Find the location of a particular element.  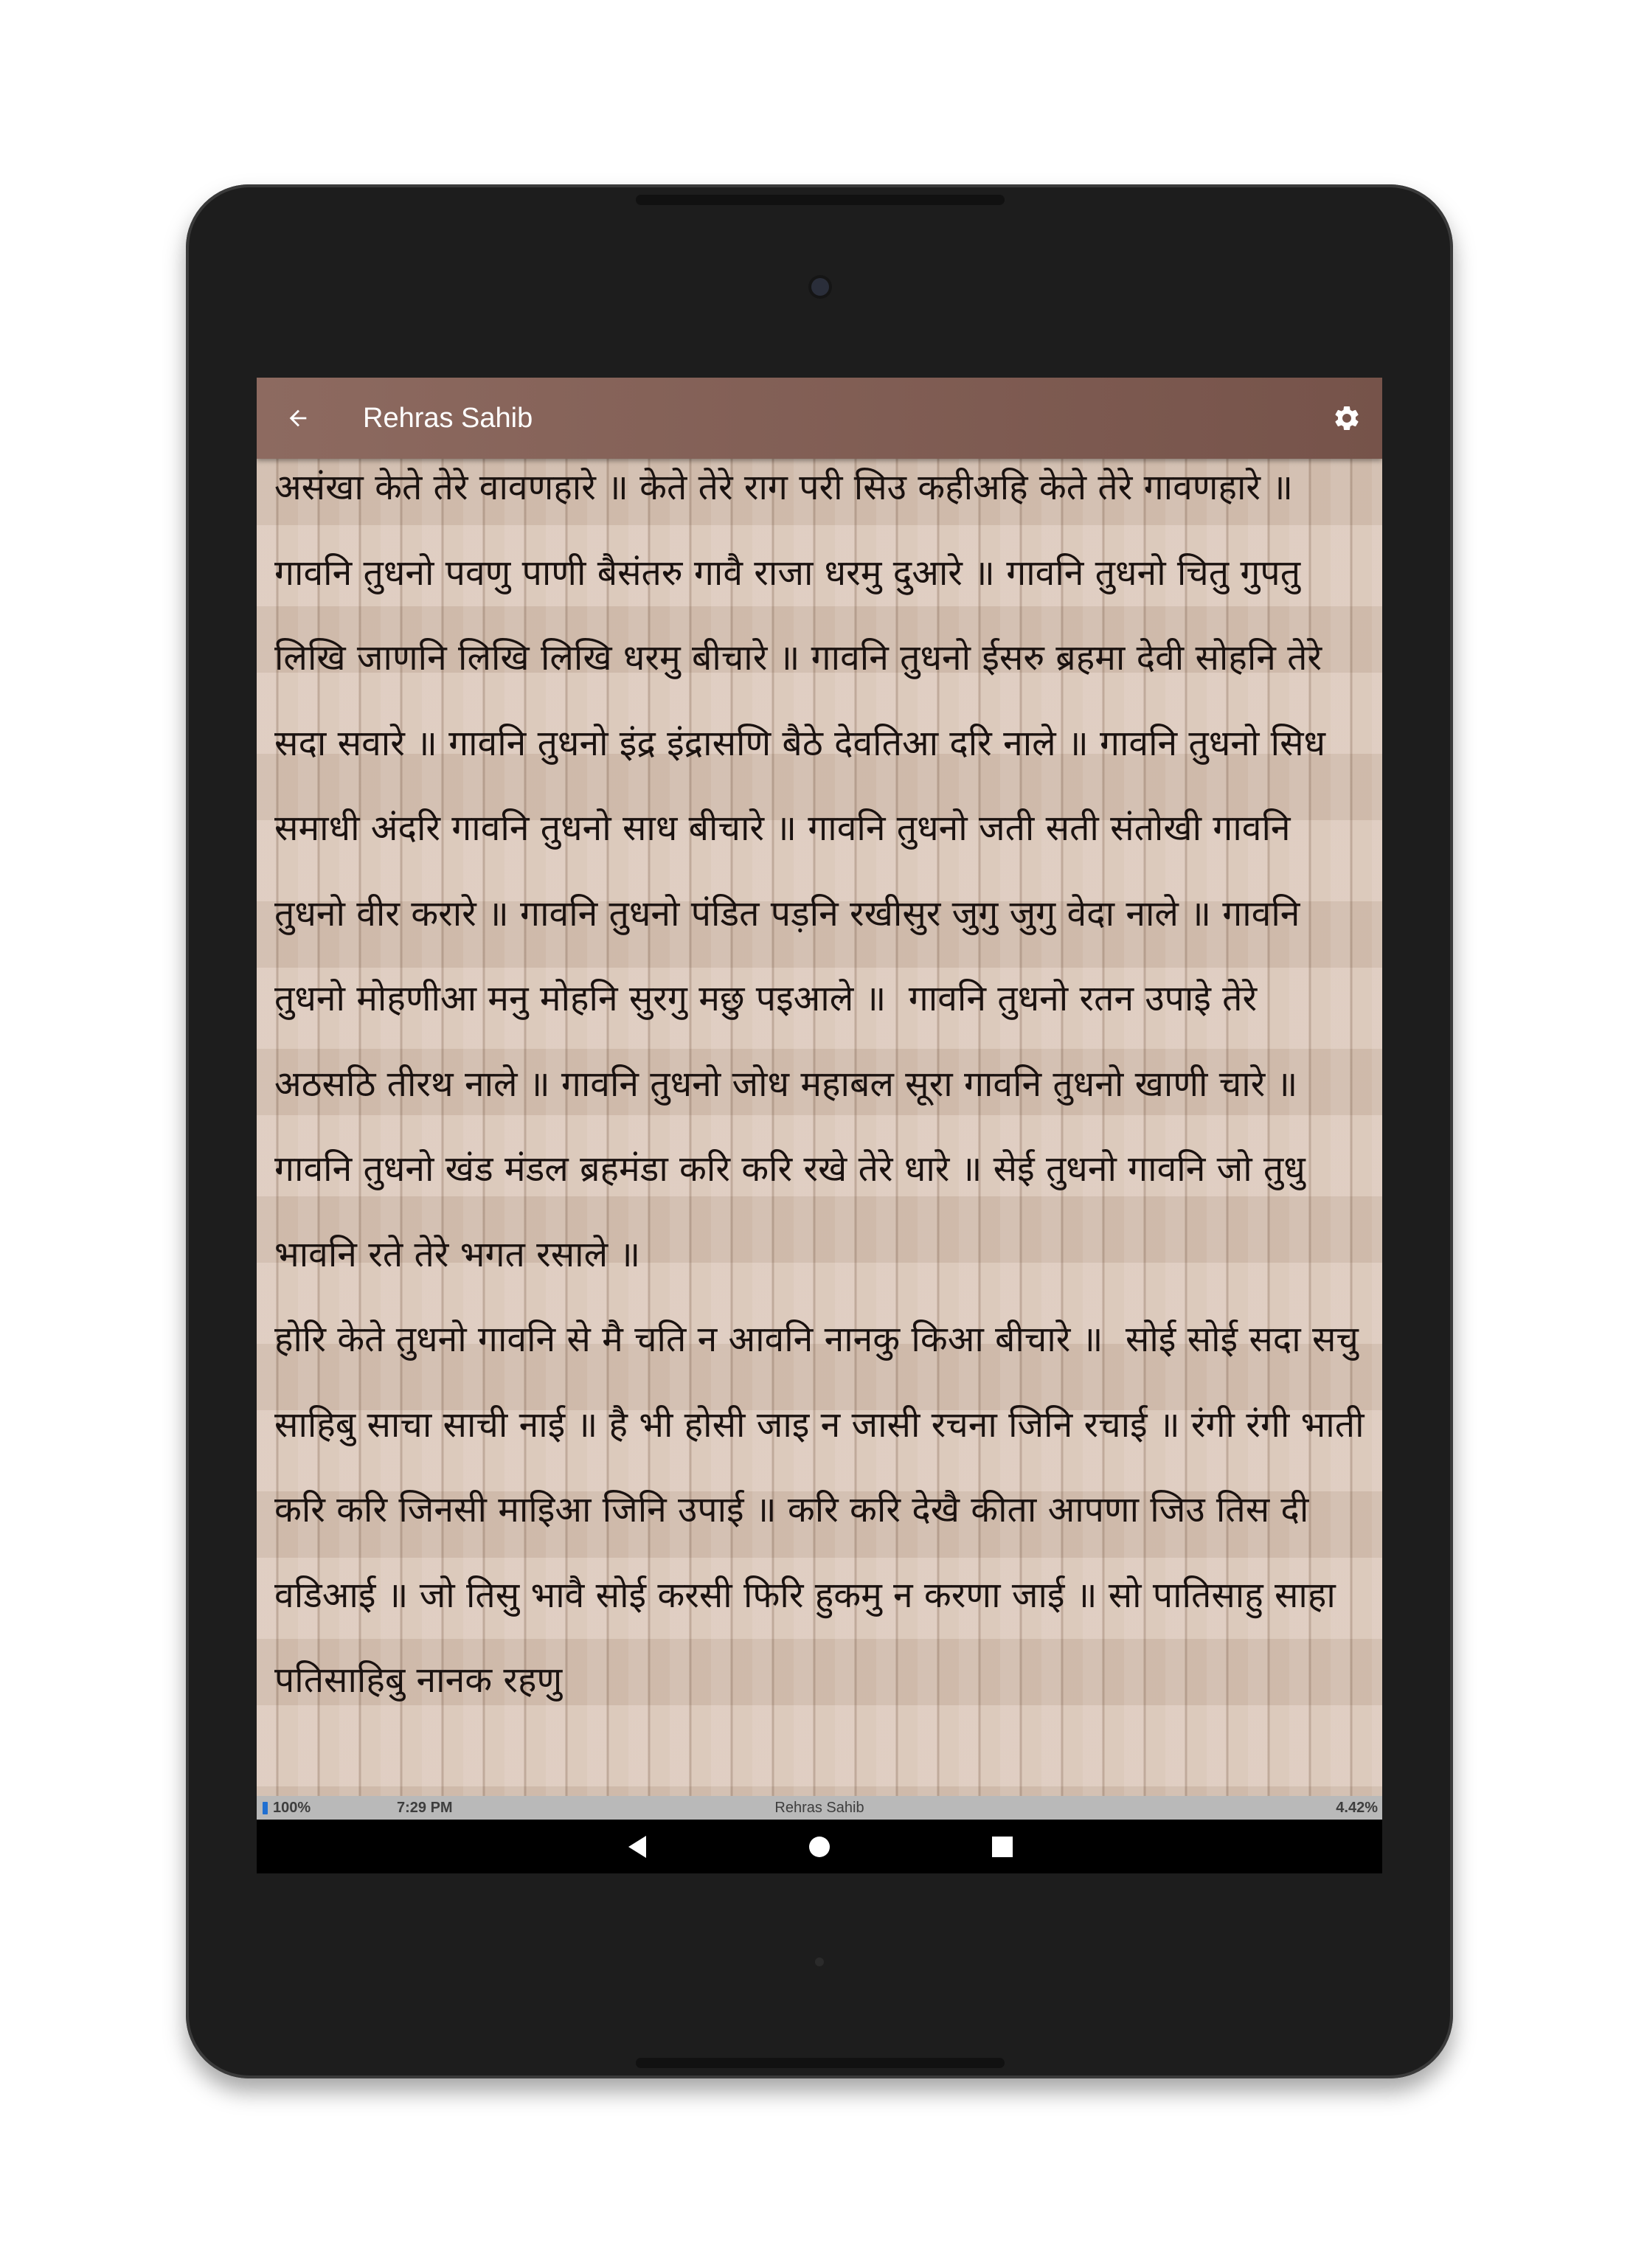

system-navigation-bar is located at coordinates (819, 1846).